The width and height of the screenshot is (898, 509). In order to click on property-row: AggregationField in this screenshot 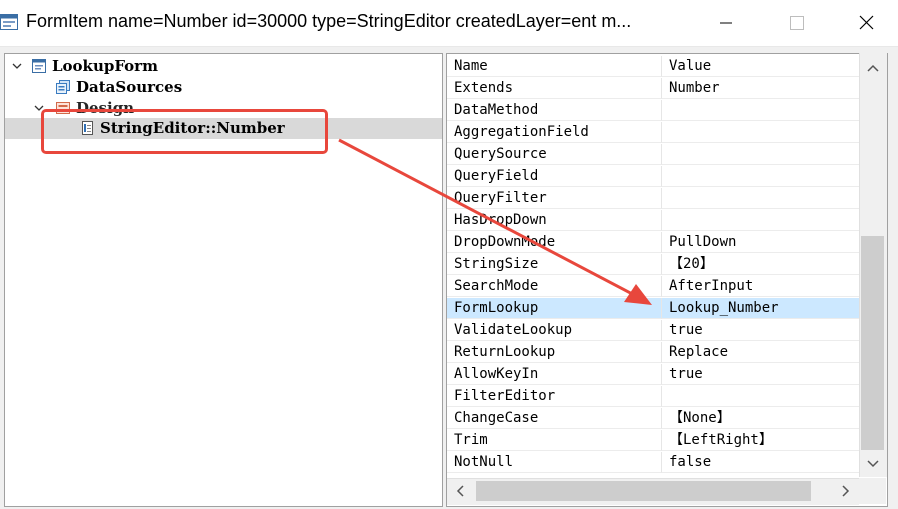, I will do `click(653, 133)`.